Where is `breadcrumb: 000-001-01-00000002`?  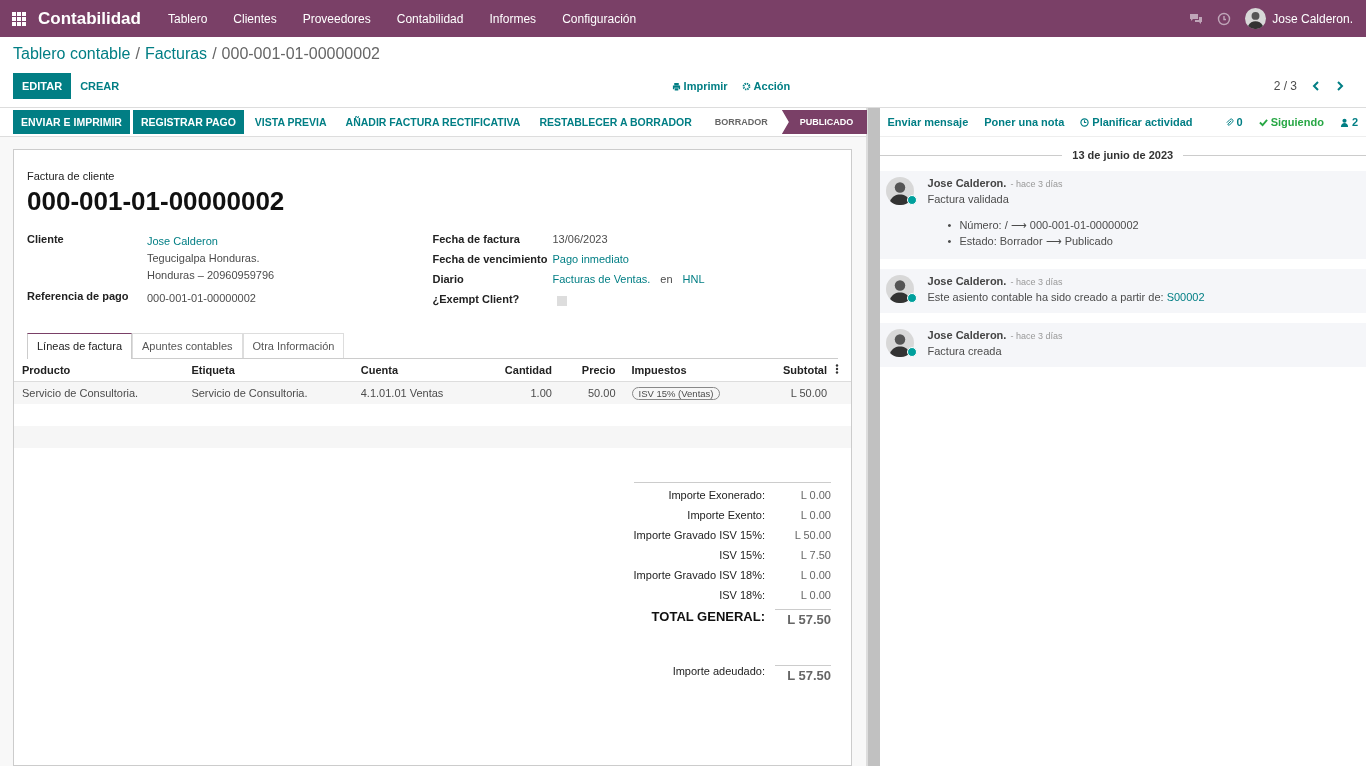
breadcrumb: 000-001-01-00000002 is located at coordinates (300, 54).